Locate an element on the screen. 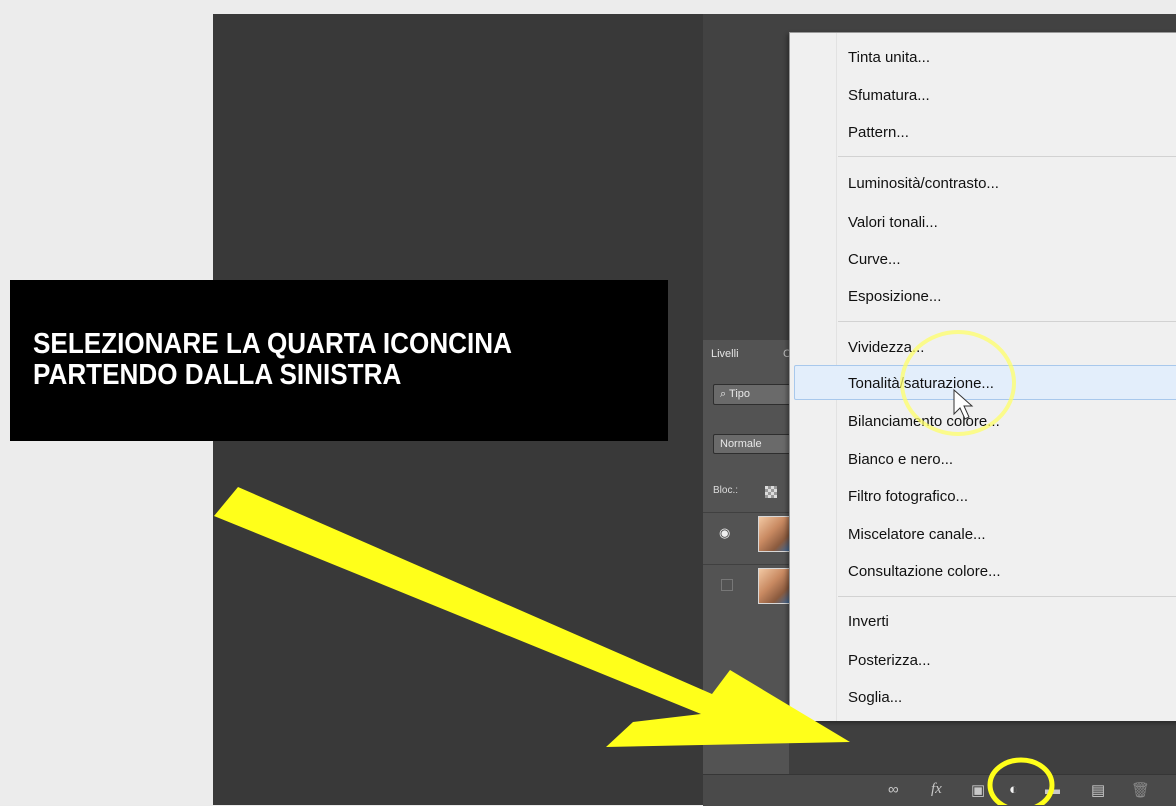 The image size is (1176, 806). yellow-circle-menu is located at coordinates (958, 383).